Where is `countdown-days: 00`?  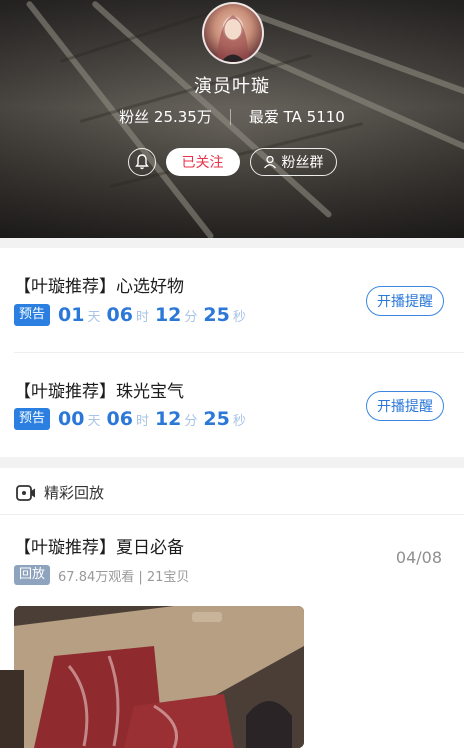
countdown-days: 00 is located at coordinates (71, 419).